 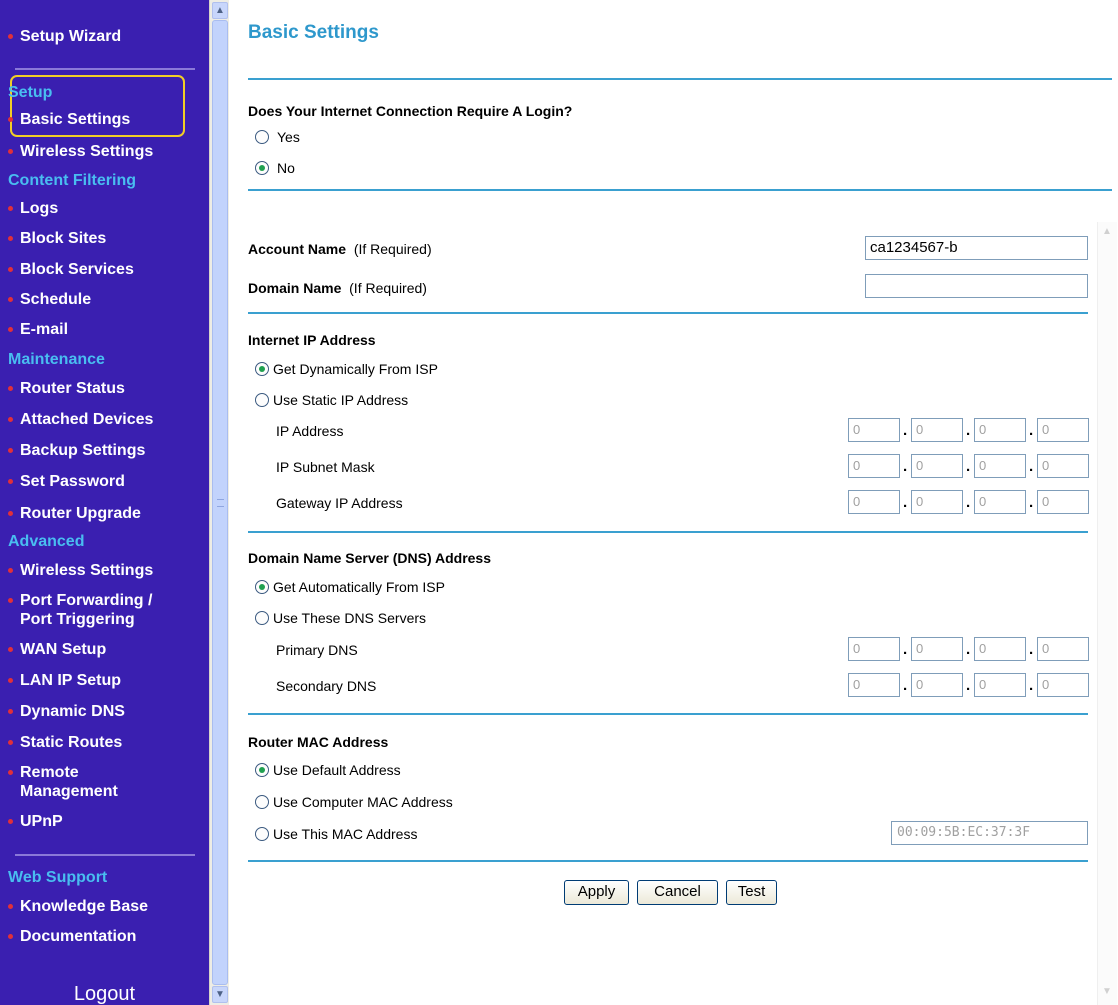 I want to click on internet-ip-heading: Internet IP Address, so click(x=312, y=340).